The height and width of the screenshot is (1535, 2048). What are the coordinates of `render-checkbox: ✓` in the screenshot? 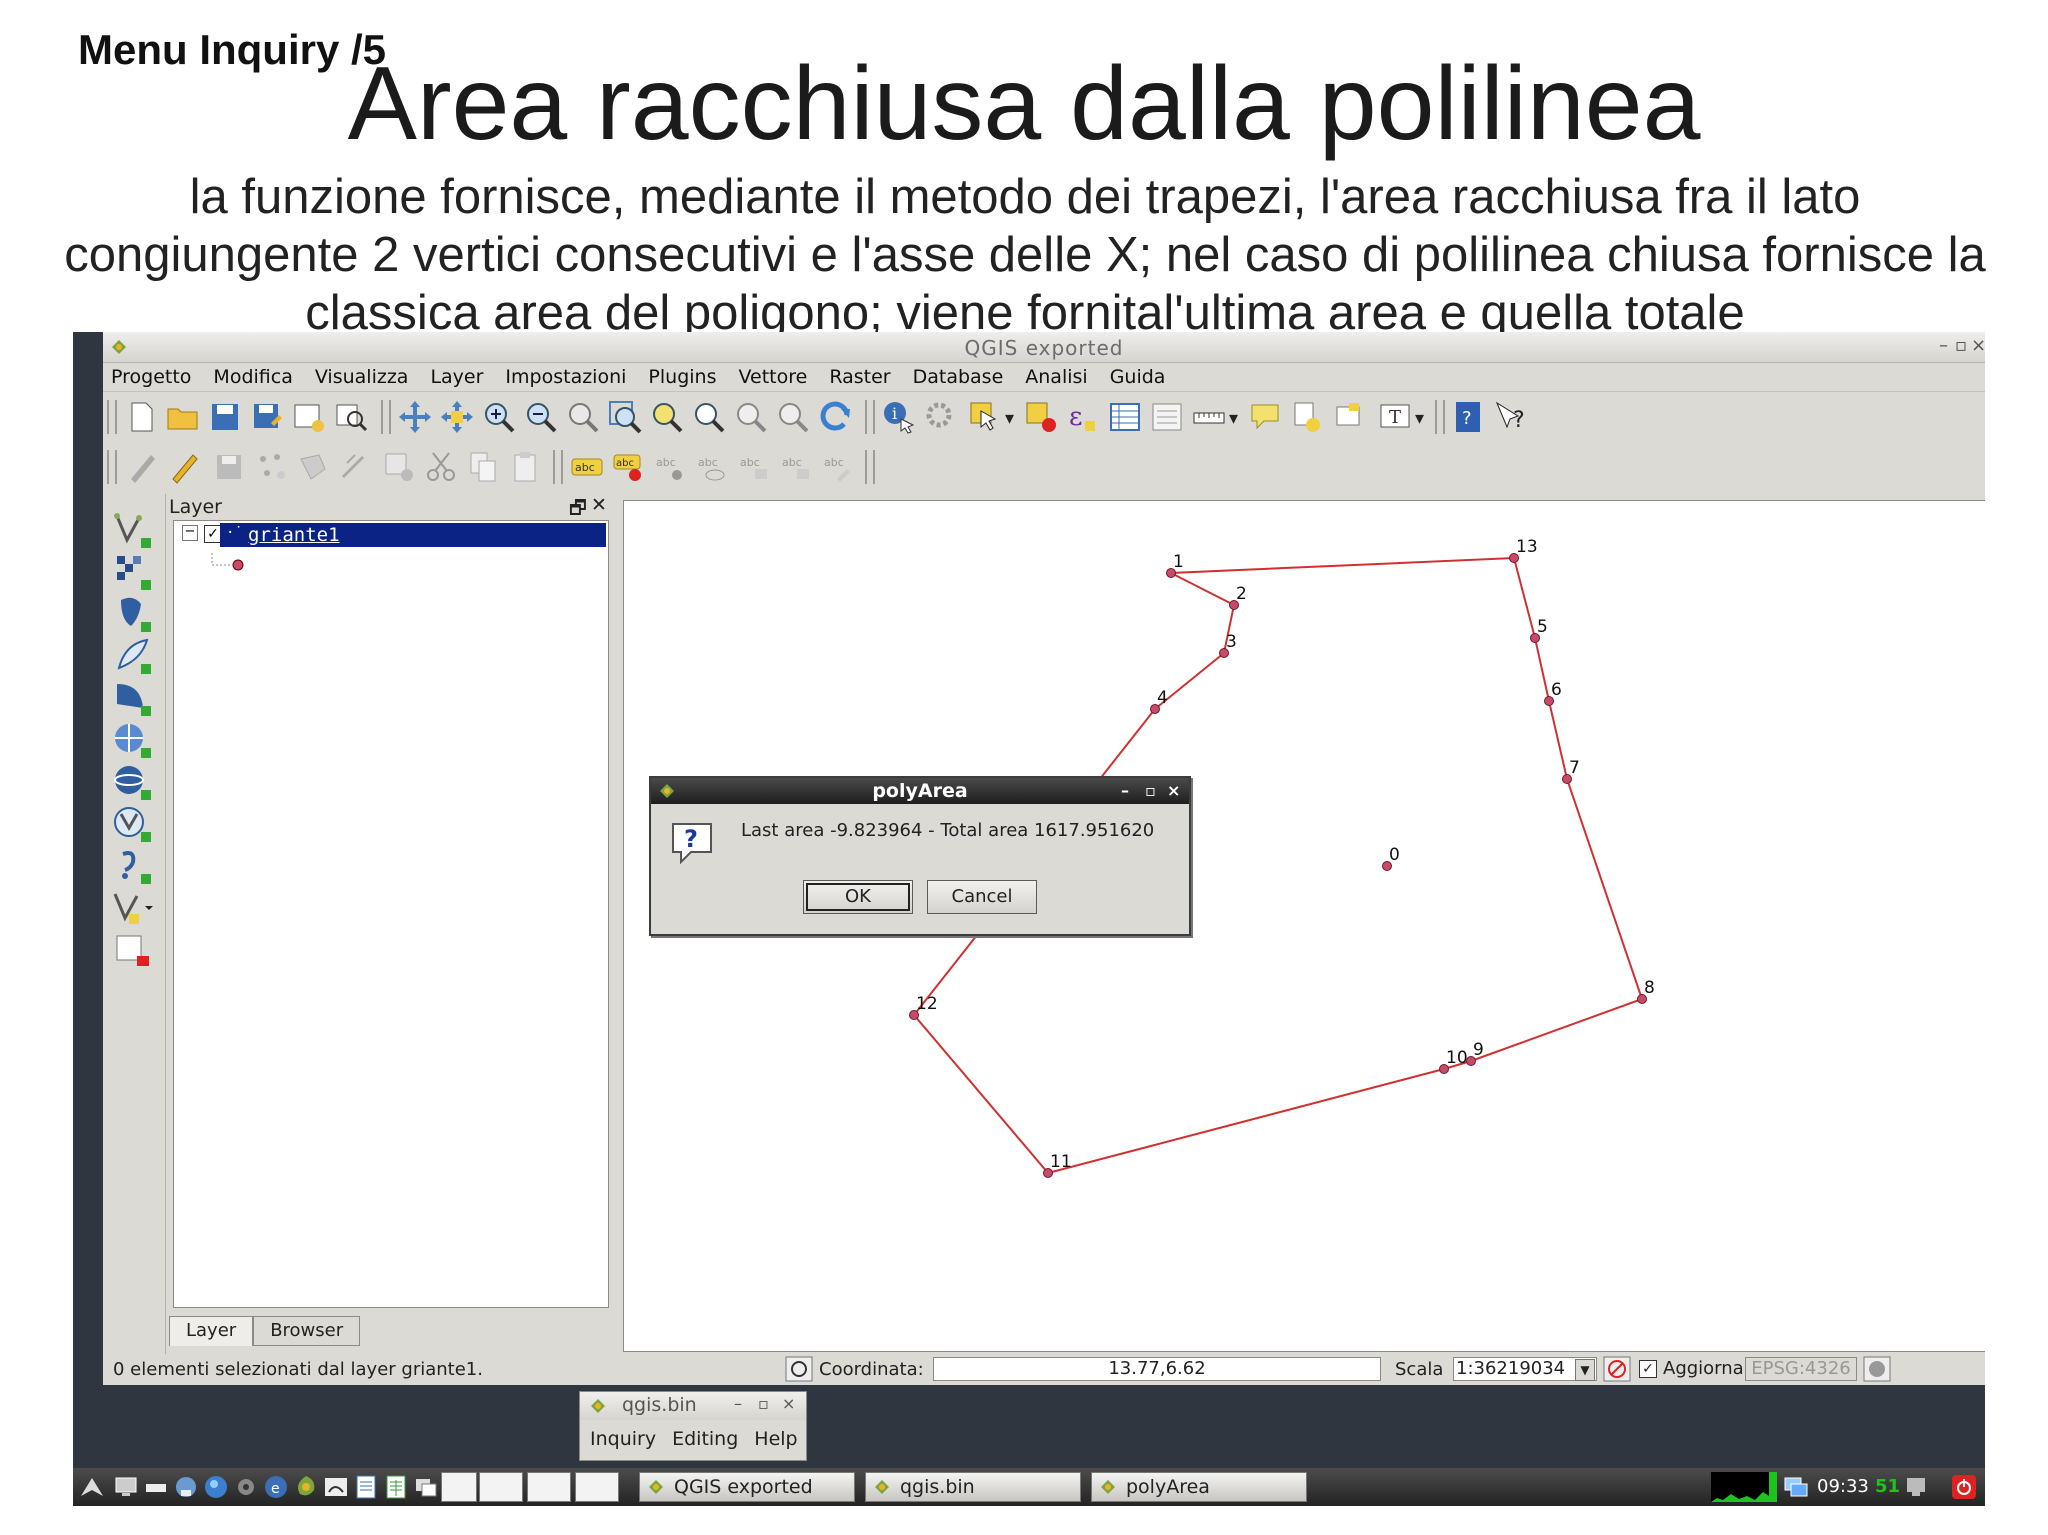 It's located at (1648, 1369).